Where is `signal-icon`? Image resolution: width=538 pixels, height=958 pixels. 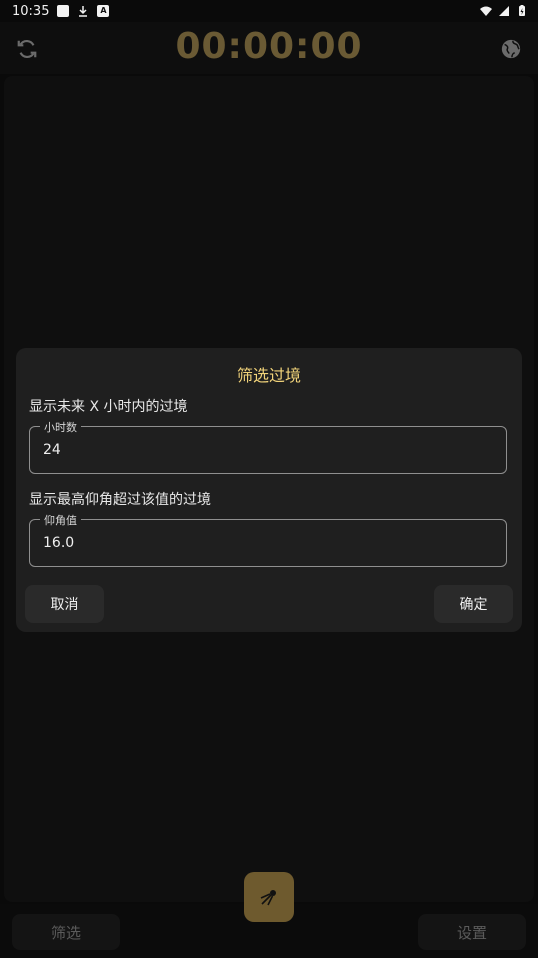 signal-icon is located at coordinates (504, 11).